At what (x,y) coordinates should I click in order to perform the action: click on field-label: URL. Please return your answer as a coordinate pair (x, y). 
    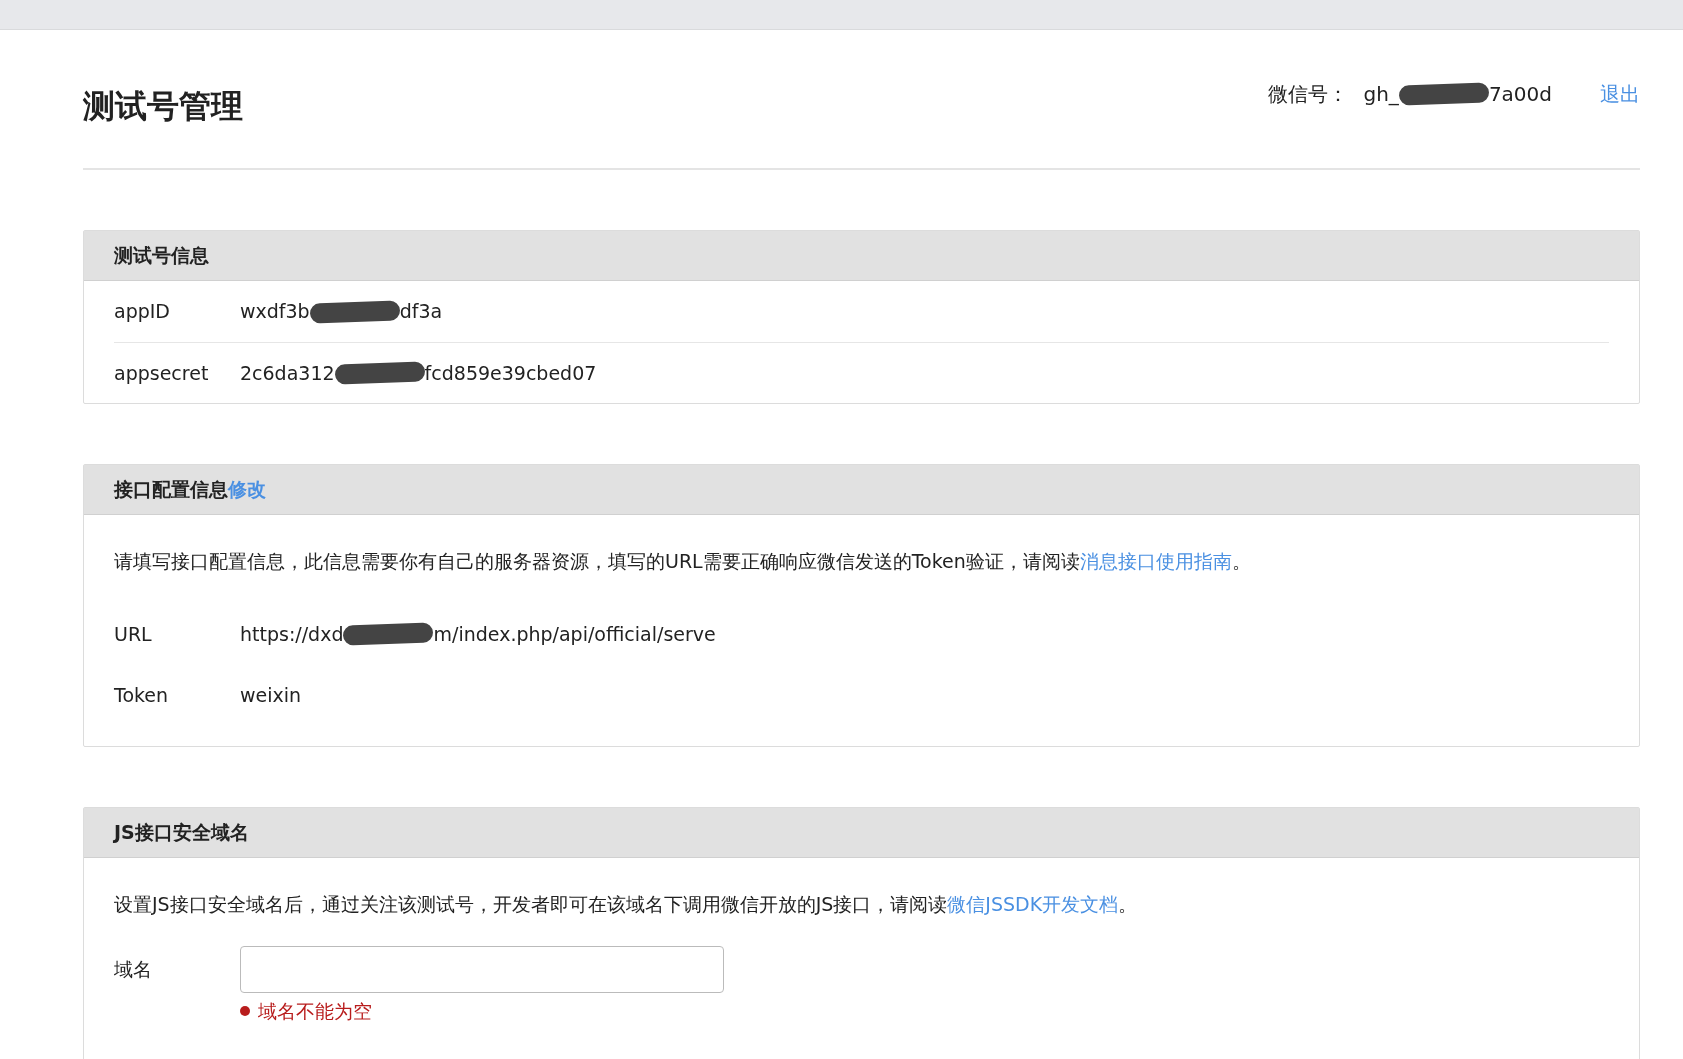
    Looking at the image, I should click on (133, 634).